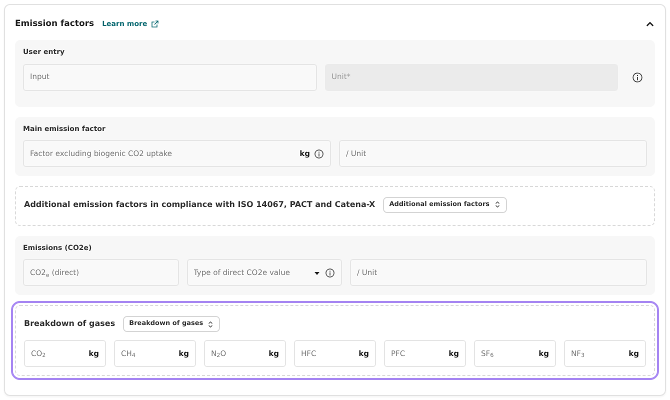 The width and height of the screenshot is (670, 400). I want to click on section-title: Breakdown of gases, so click(70, 324).